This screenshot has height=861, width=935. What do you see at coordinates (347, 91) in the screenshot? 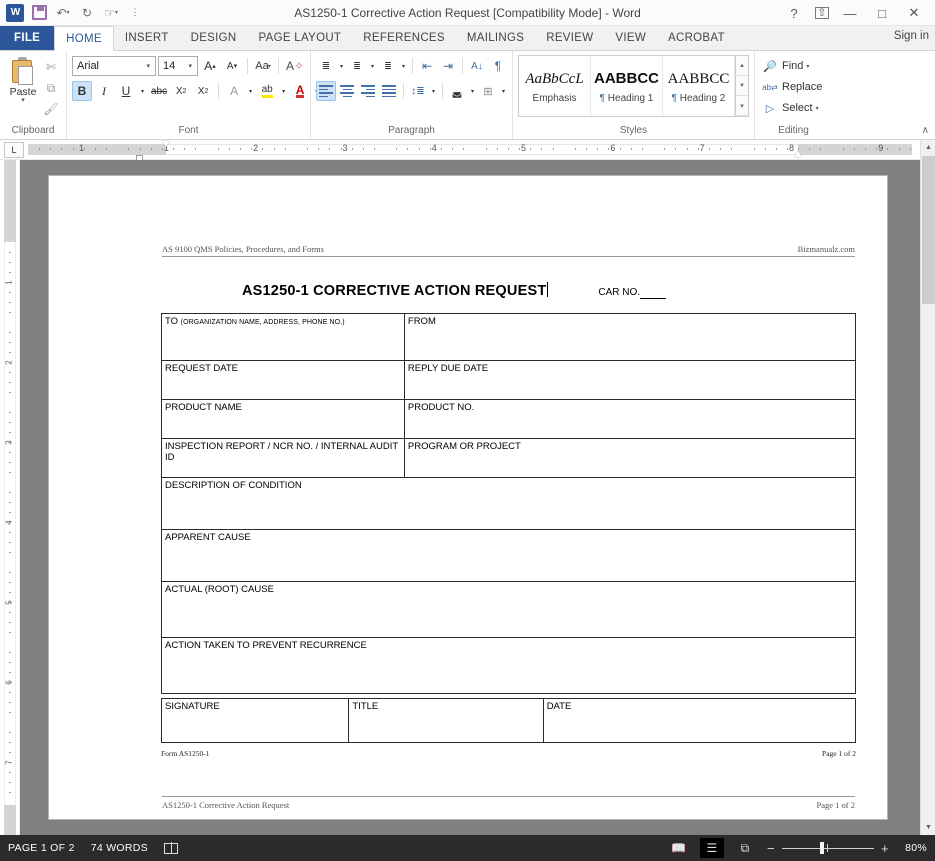
I see `align-center-button` at bounding box center [347, 91].